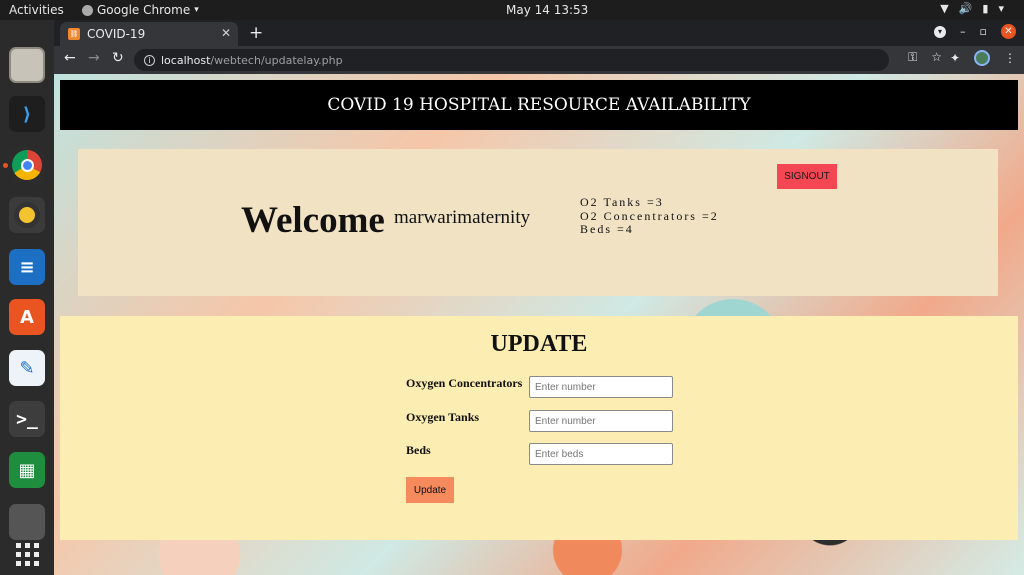  What do you see at coordinates (430, 490) in the screenshot?
I see `update-button: Update` at bounding box center [430, 490].